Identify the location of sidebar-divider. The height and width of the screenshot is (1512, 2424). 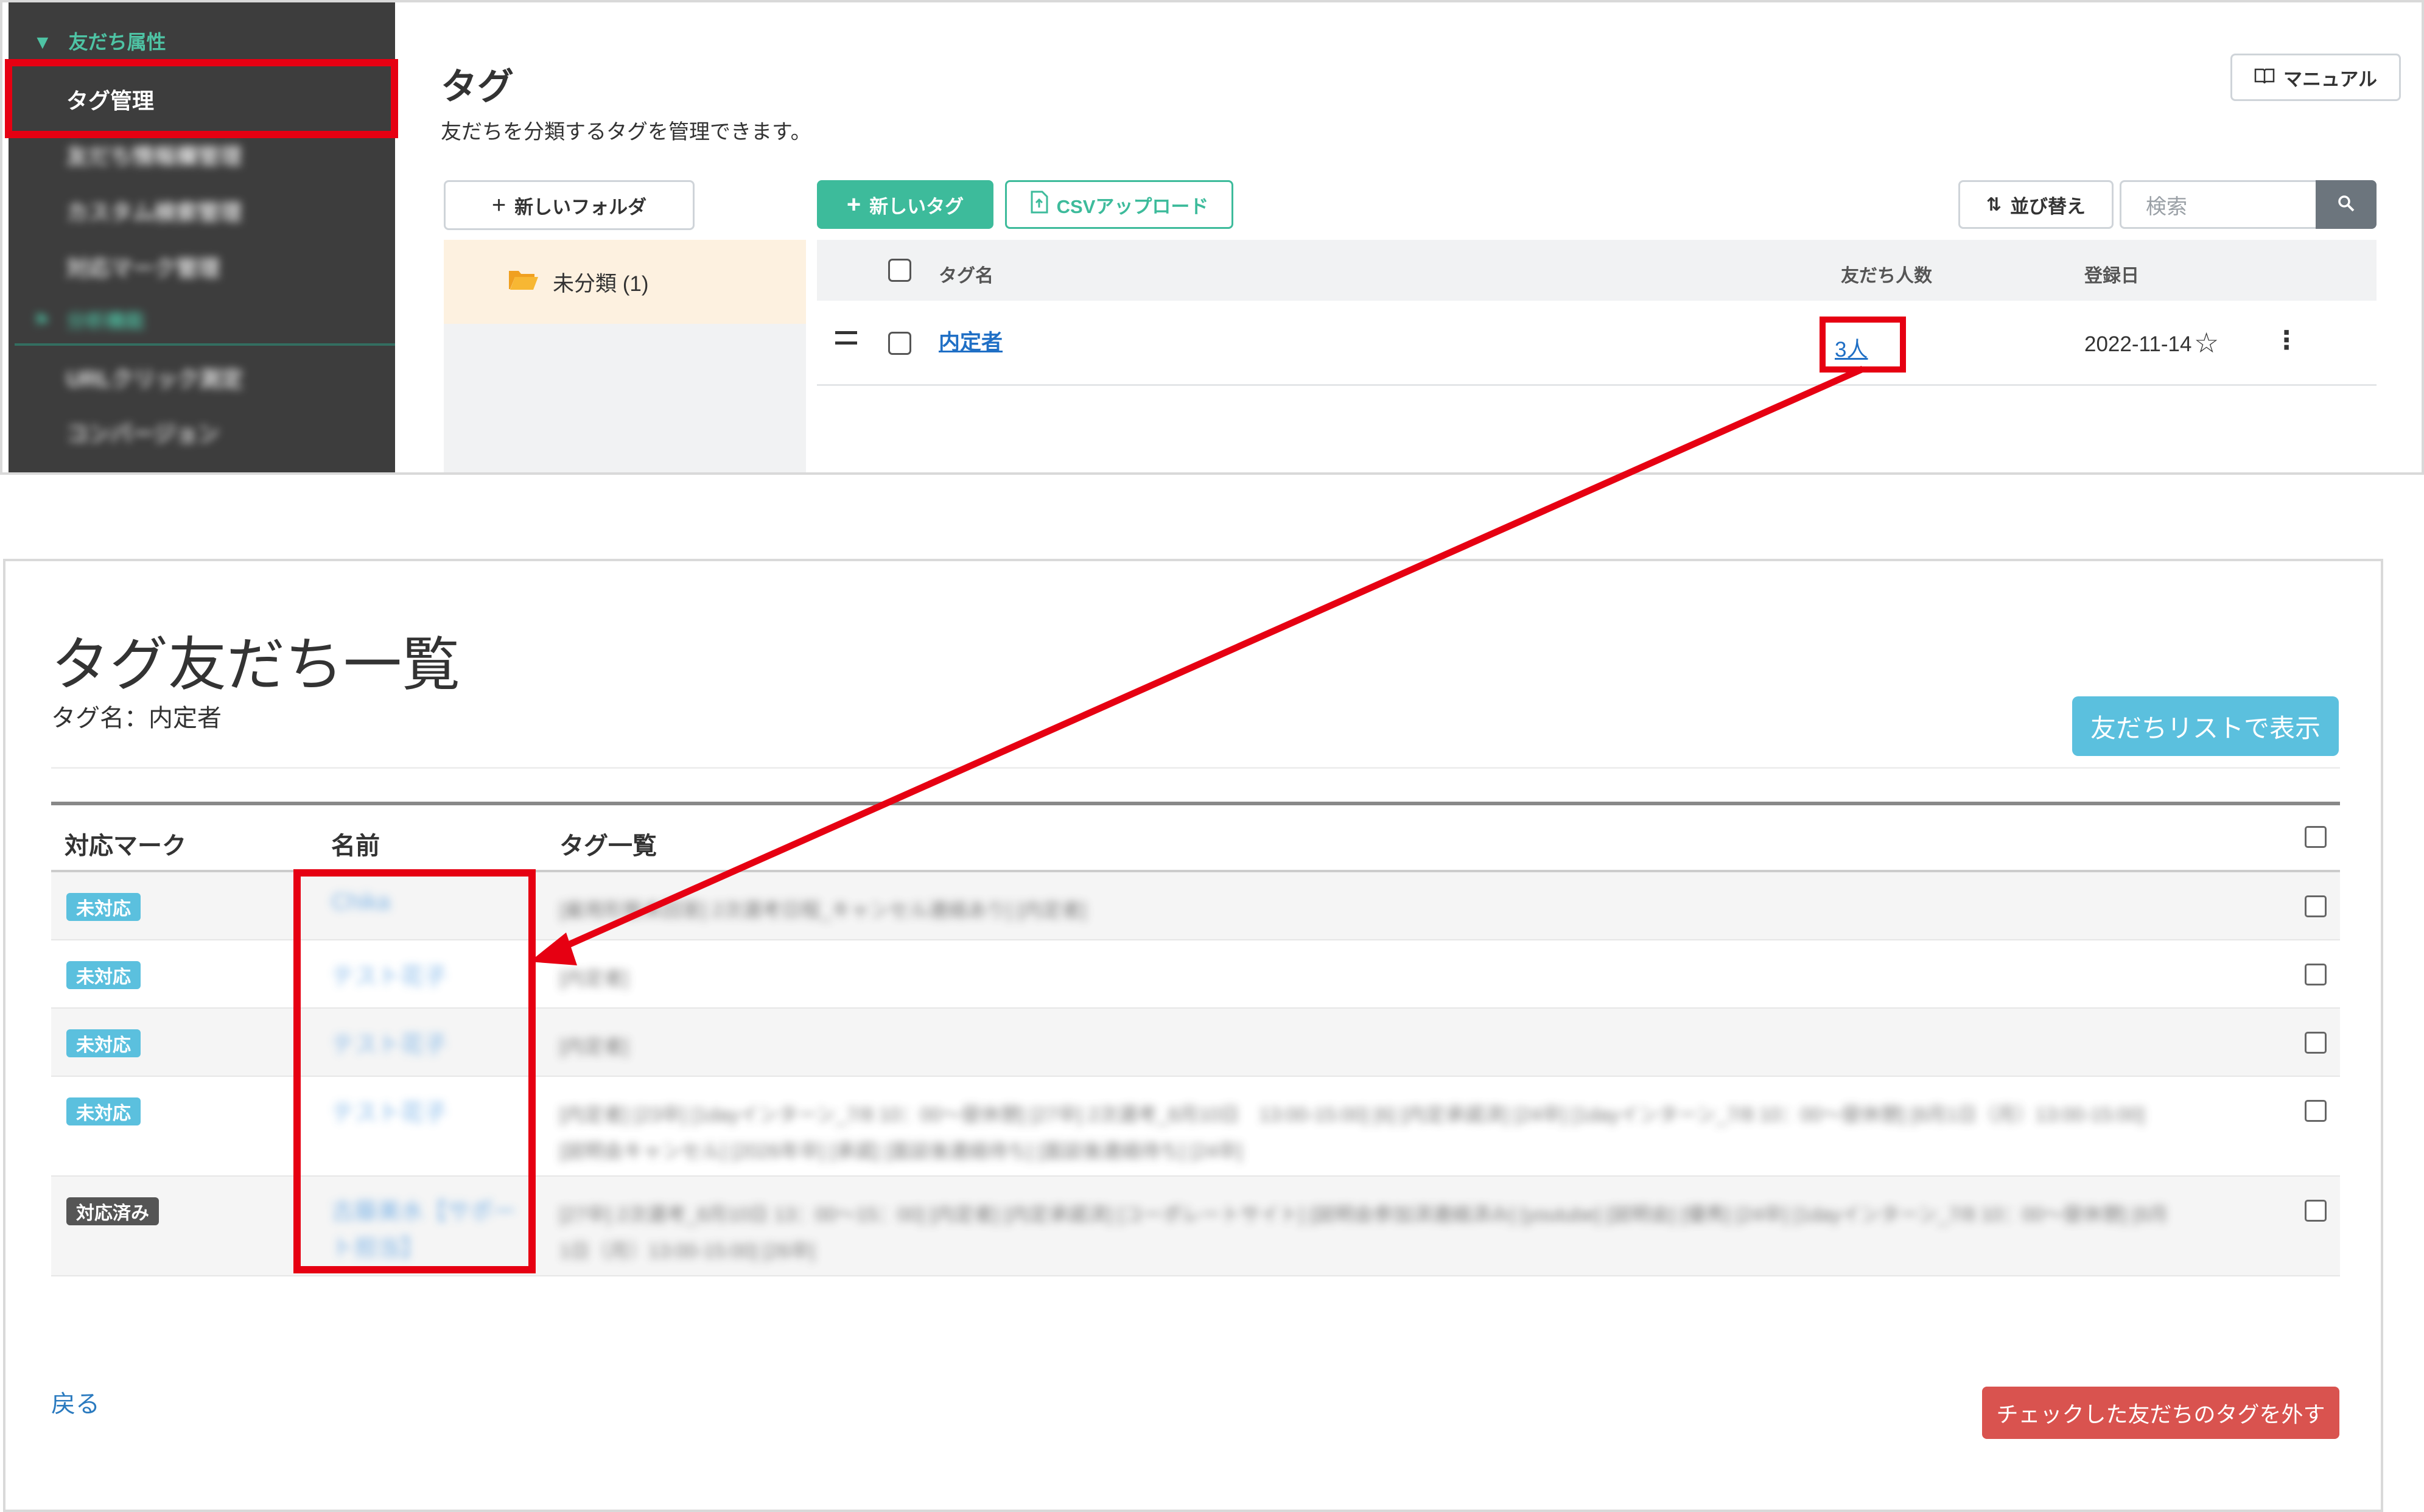
(205, 344).